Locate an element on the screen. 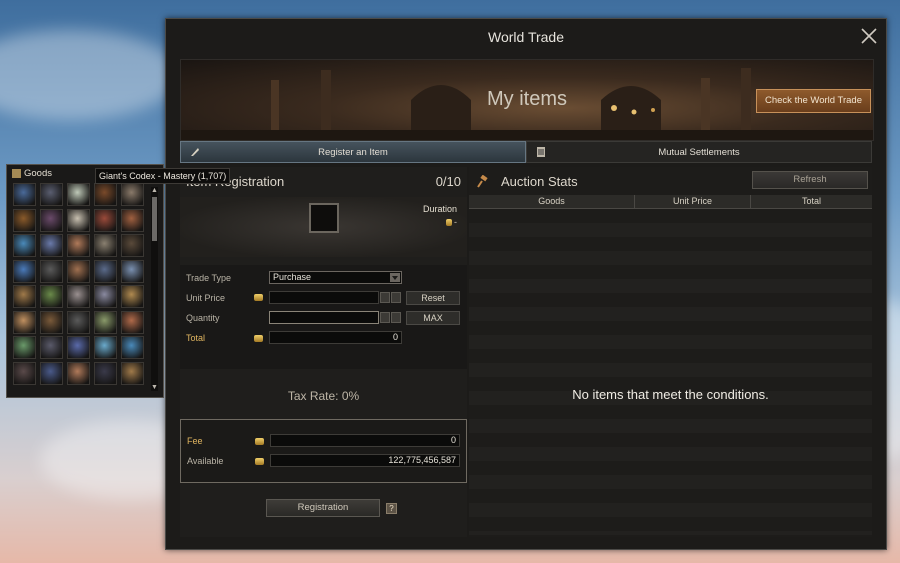  trade-type-value: Purchase is located at coordinates (292, 277).